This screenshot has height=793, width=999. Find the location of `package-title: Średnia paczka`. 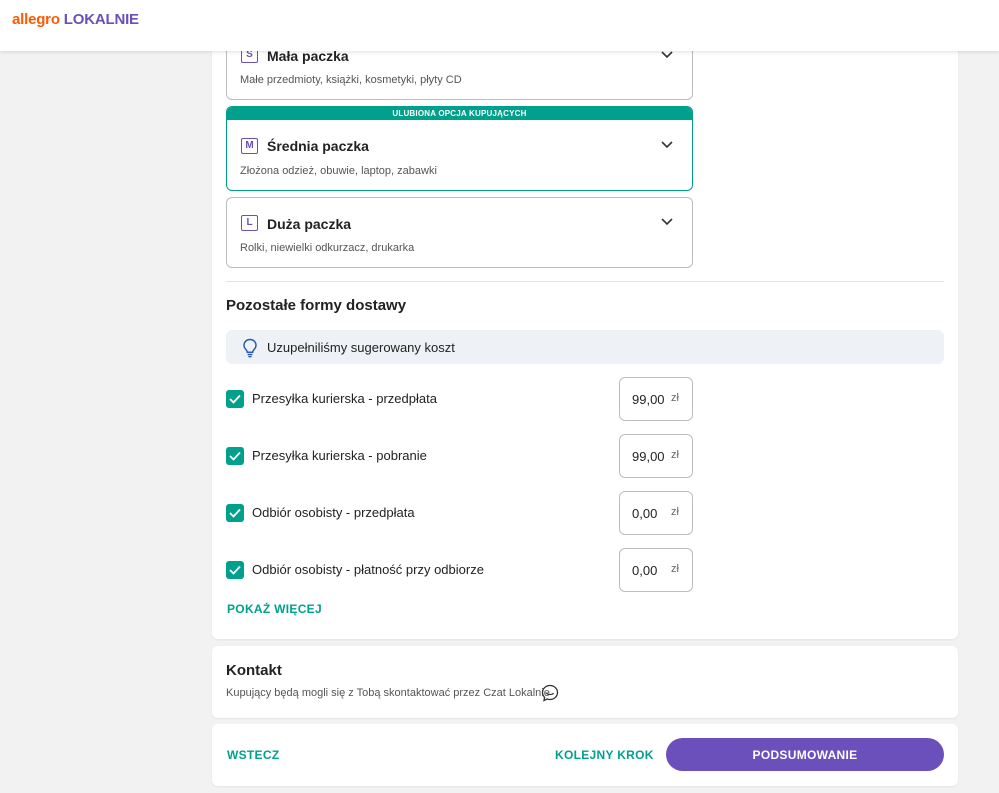

package-title: Średnia paczka is located at coordinates (318, 146).